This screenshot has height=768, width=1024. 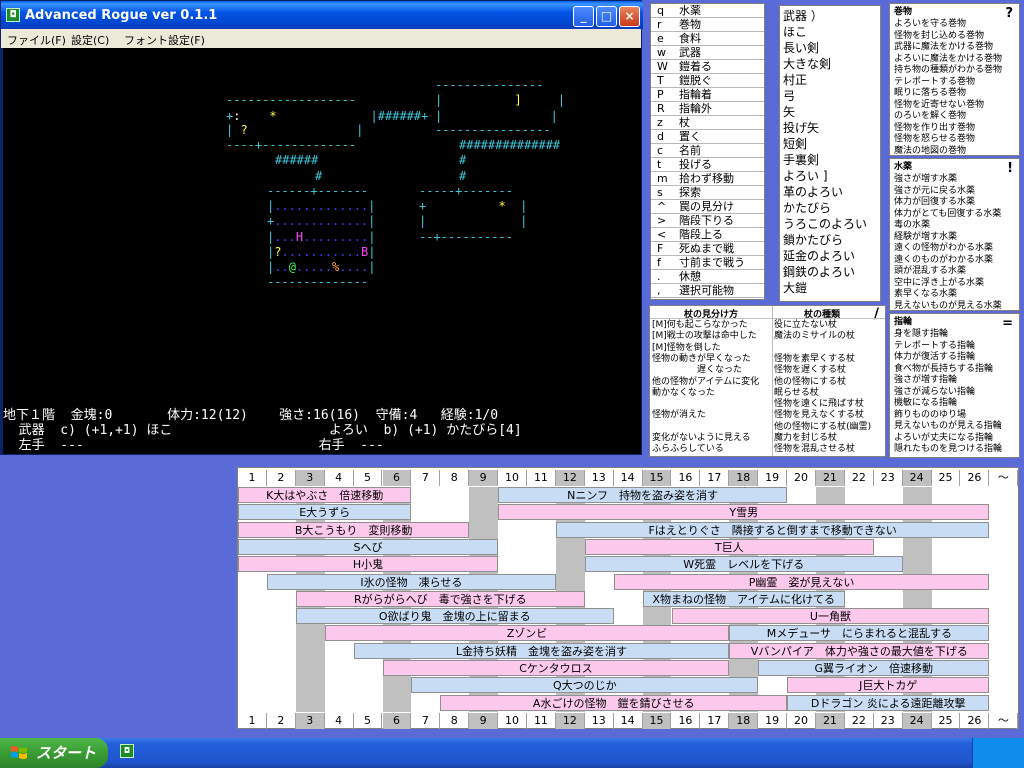 I want to click on potion-item: 遠くの怪物がわかる水薬, so click(x=944, y=248).